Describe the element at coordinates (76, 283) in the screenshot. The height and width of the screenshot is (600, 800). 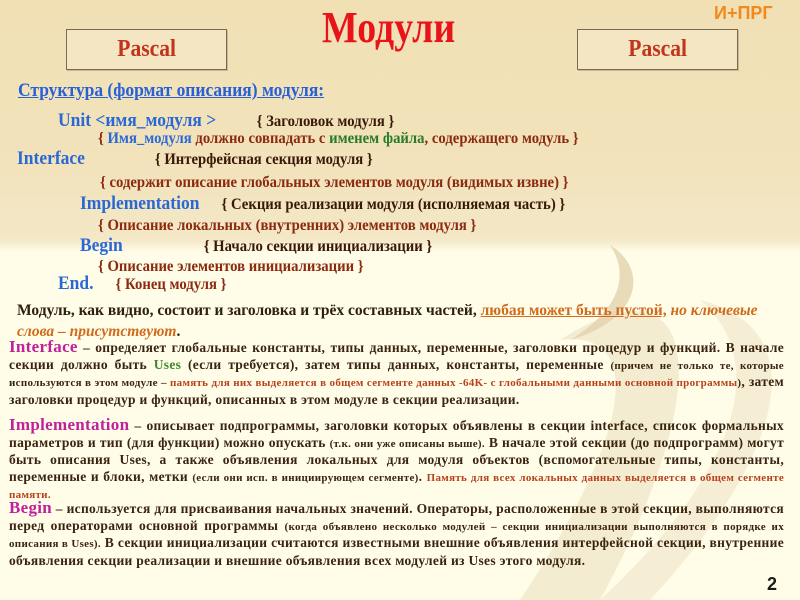
I see `keyword-end: End.` at that location.